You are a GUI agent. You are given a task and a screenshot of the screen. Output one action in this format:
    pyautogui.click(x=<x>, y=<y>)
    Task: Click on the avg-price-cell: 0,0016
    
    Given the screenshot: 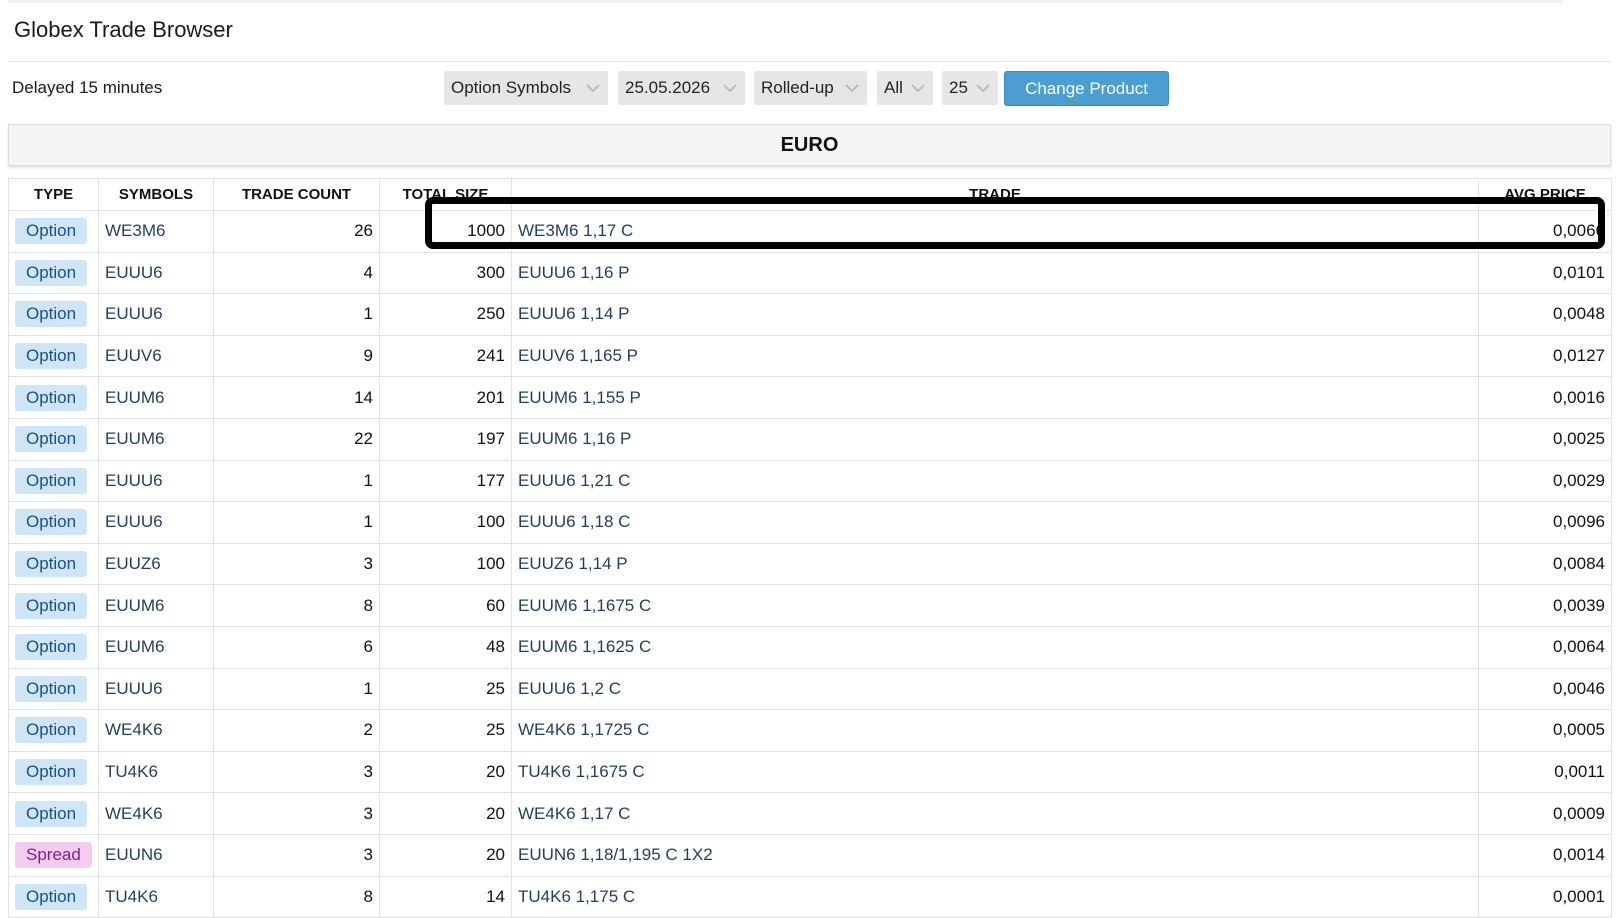 What is the action you would take?
    pyautogui.click(x=1545, y=397)
    